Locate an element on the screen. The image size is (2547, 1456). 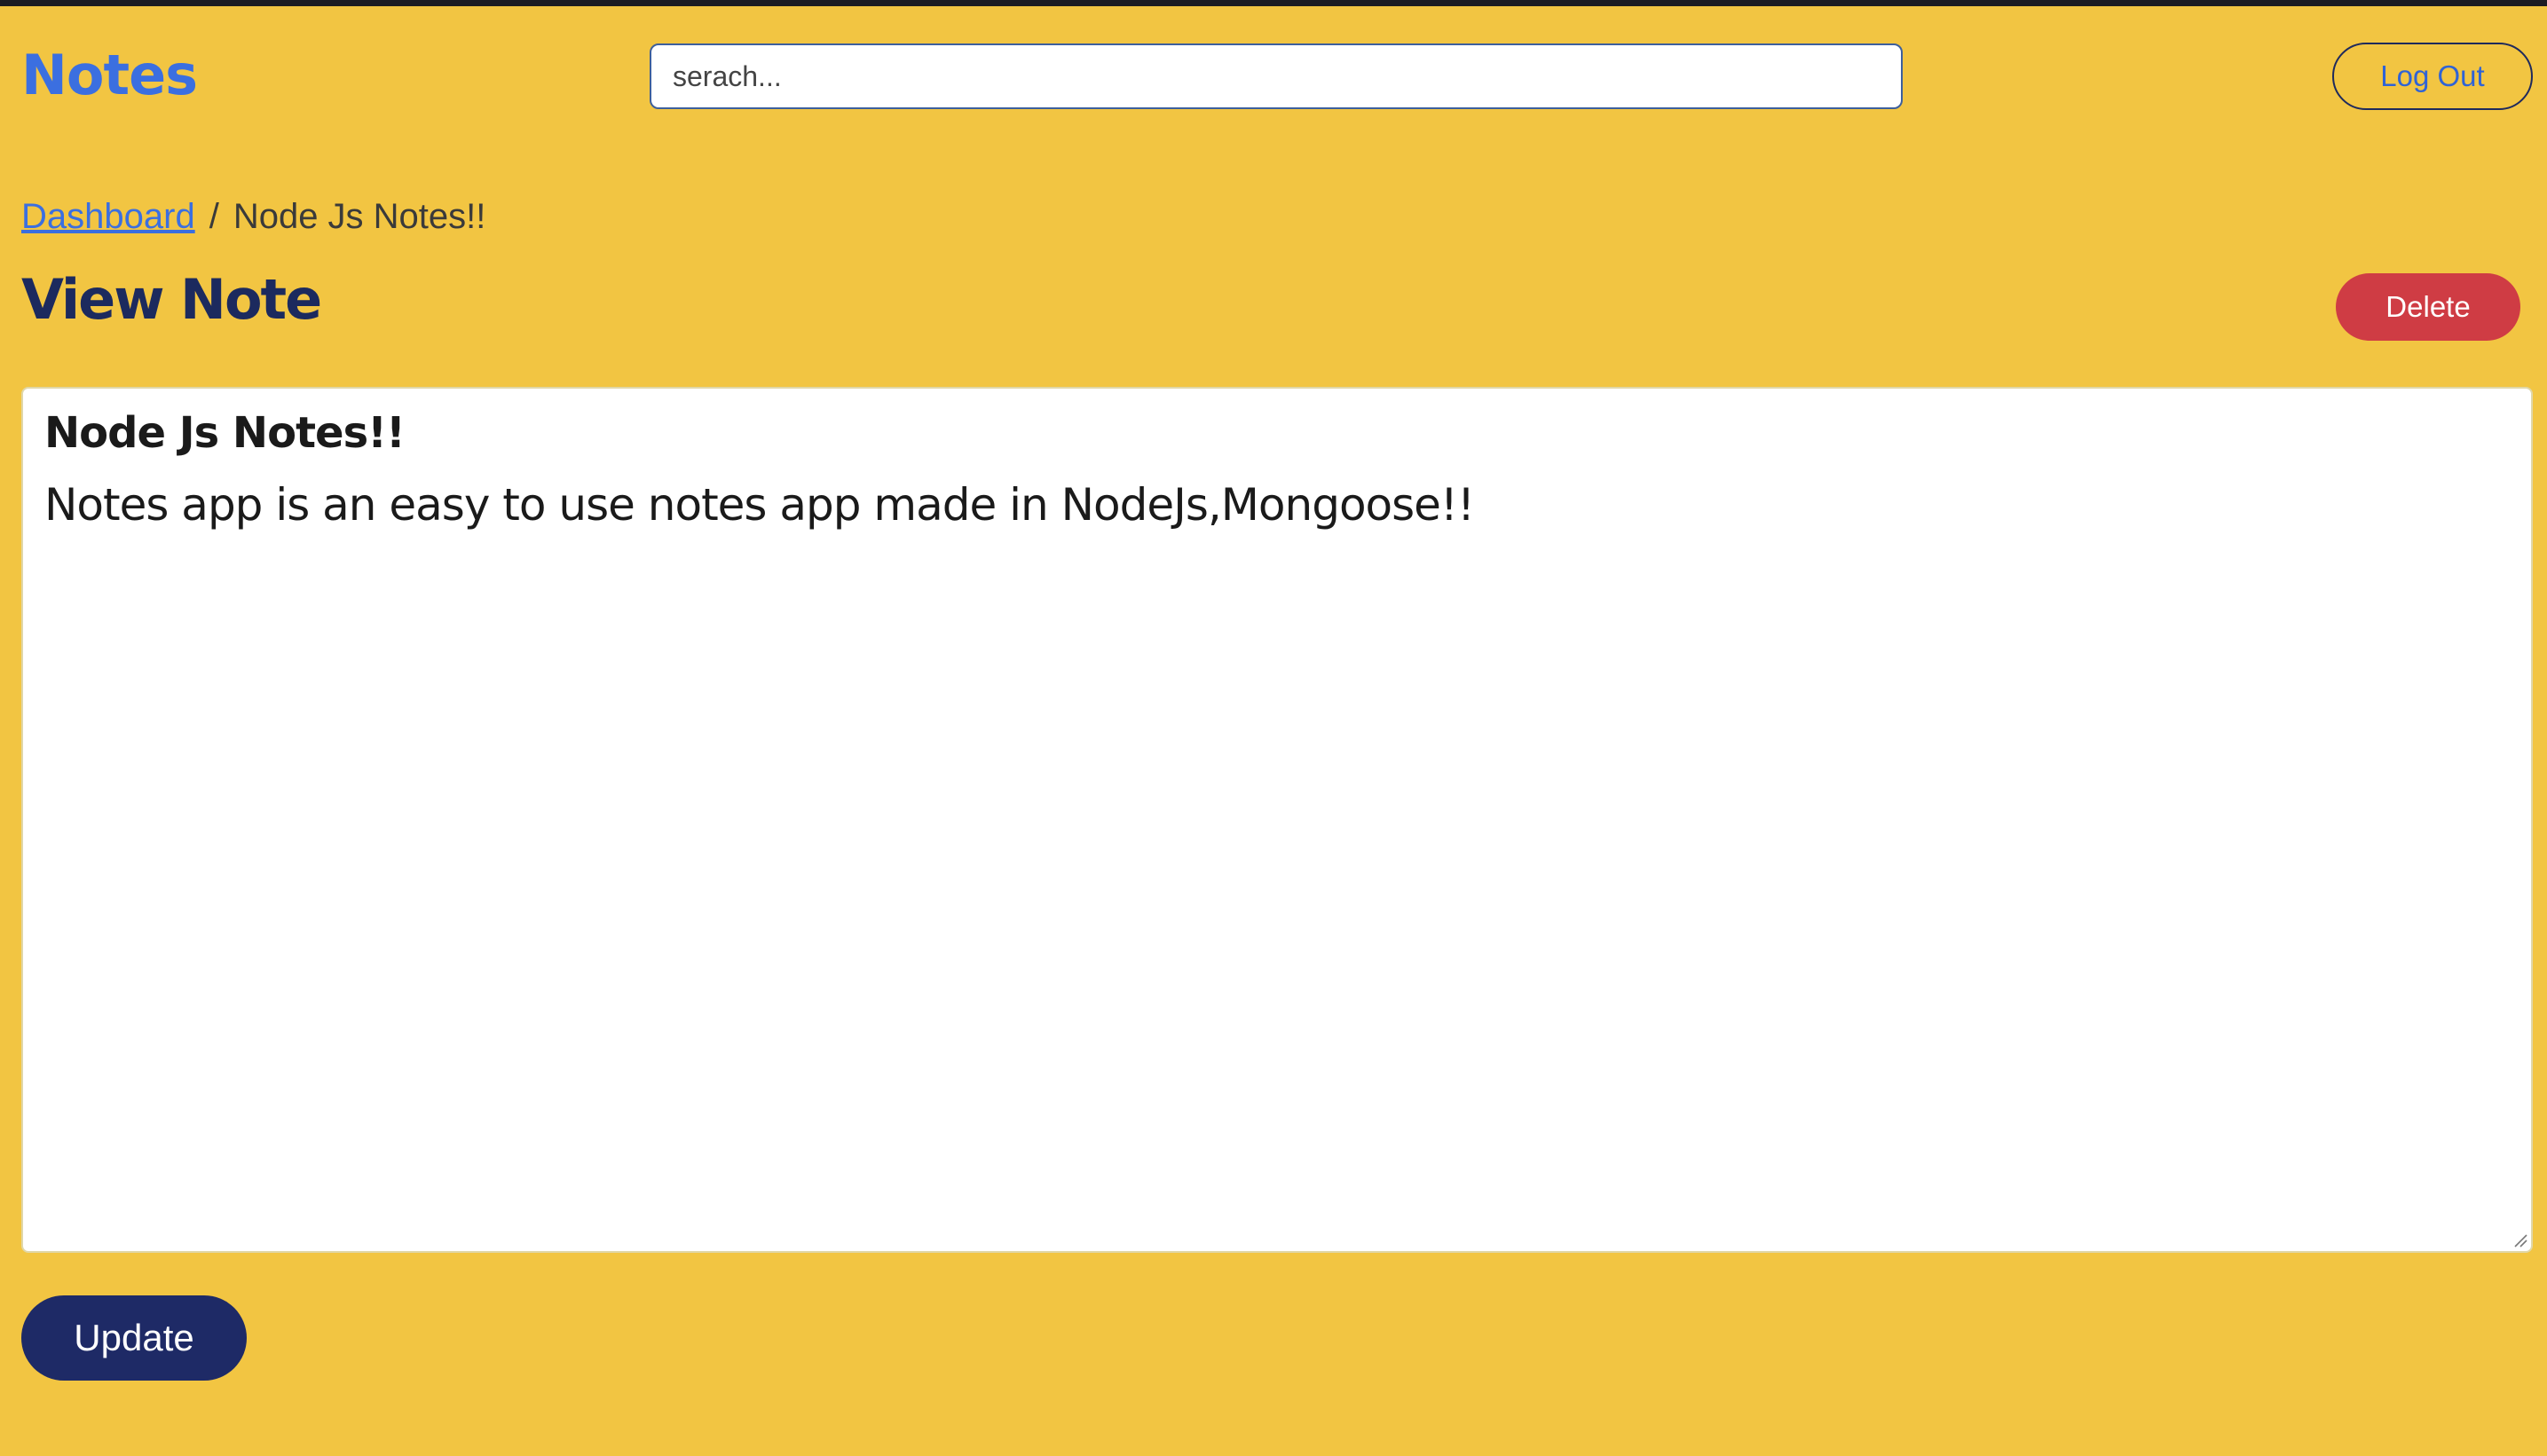
breadcrumb-current: Node Js Notes!! is located at coordinates (359, 216).